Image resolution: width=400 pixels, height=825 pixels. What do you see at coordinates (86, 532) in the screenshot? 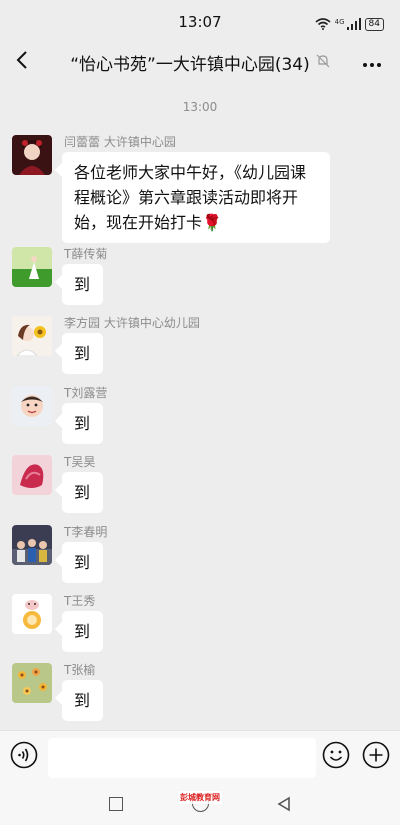
I see `sender-name: T李春明` at bounding box center [86, 532].